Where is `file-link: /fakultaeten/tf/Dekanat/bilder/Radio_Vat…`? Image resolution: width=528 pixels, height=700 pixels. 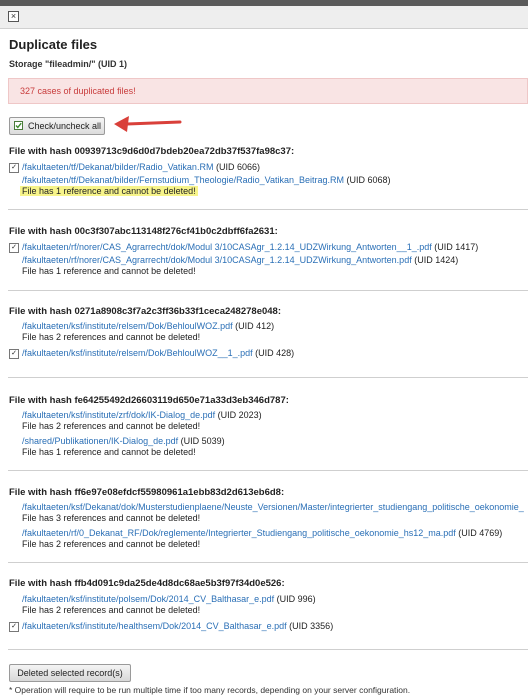
file-link: /fakultaeten/tf/Dekanat/bilder/Radio_Vat… is located at coordinates (117, 167).